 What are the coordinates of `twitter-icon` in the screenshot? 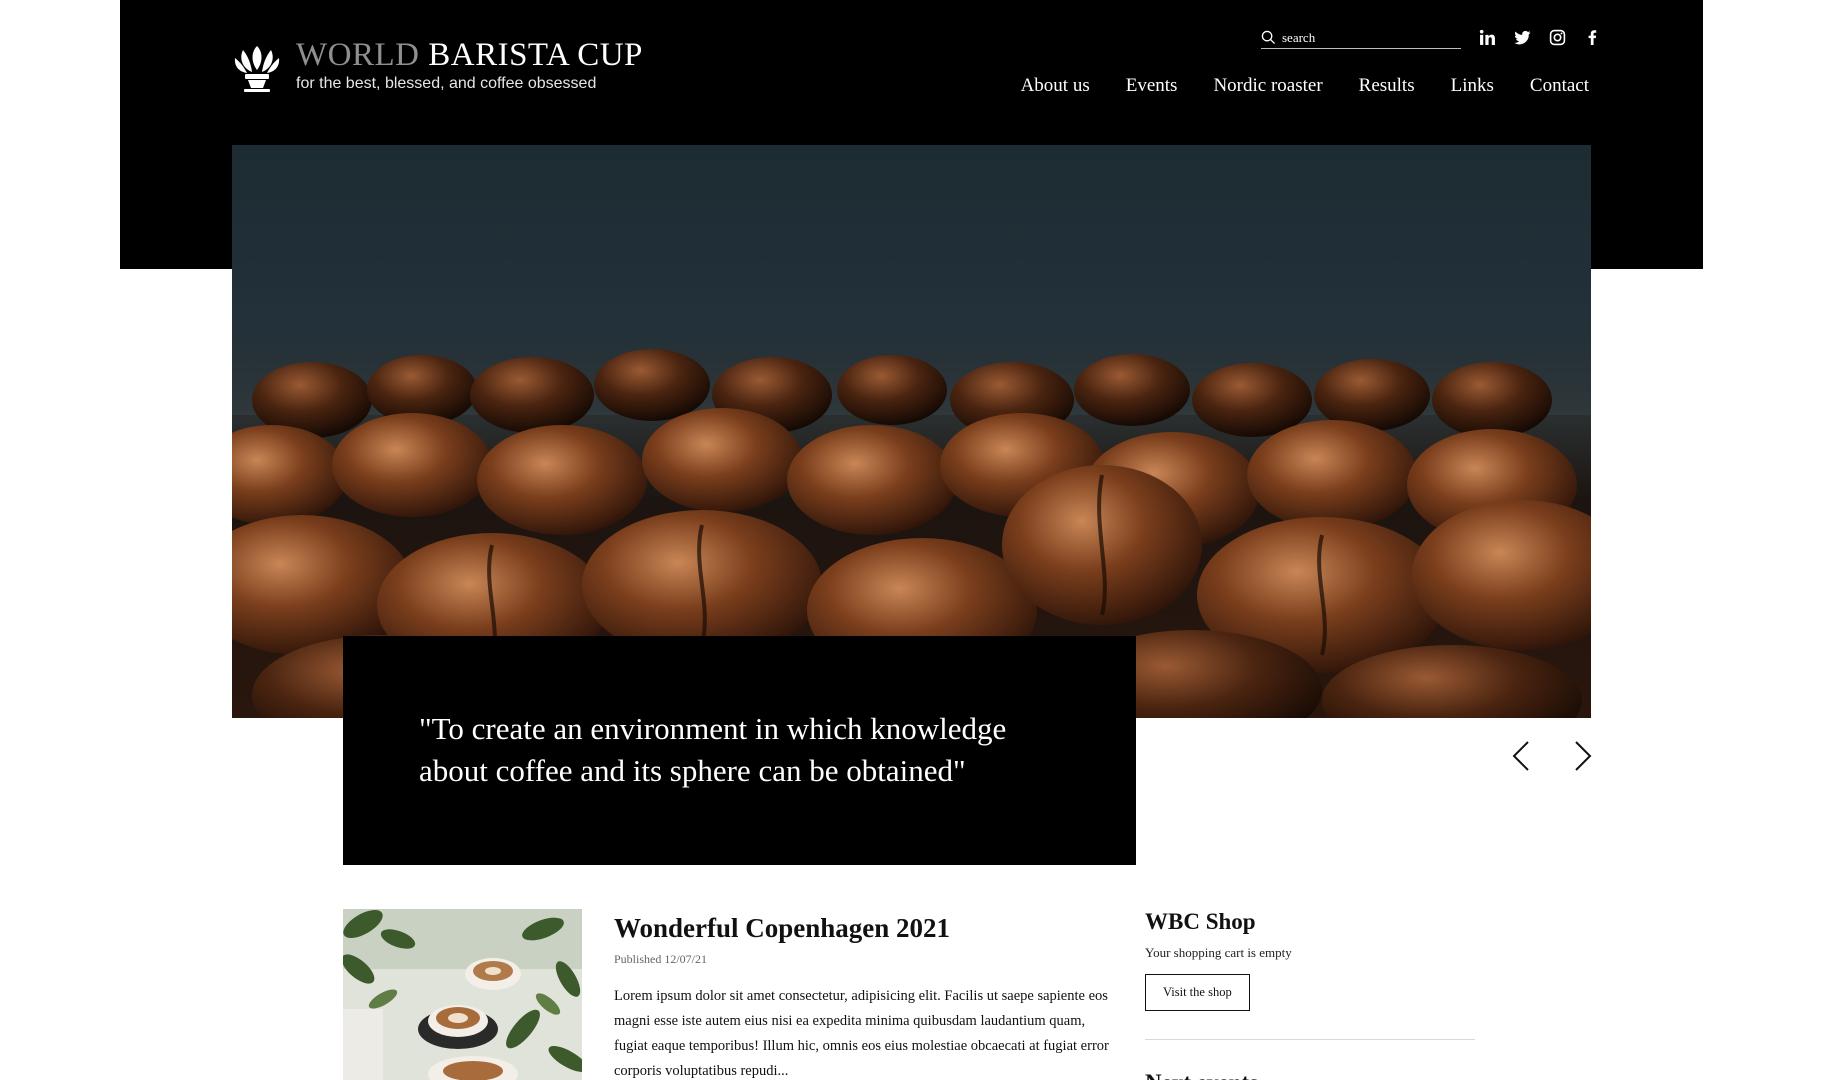 It's located at (1522, 37).